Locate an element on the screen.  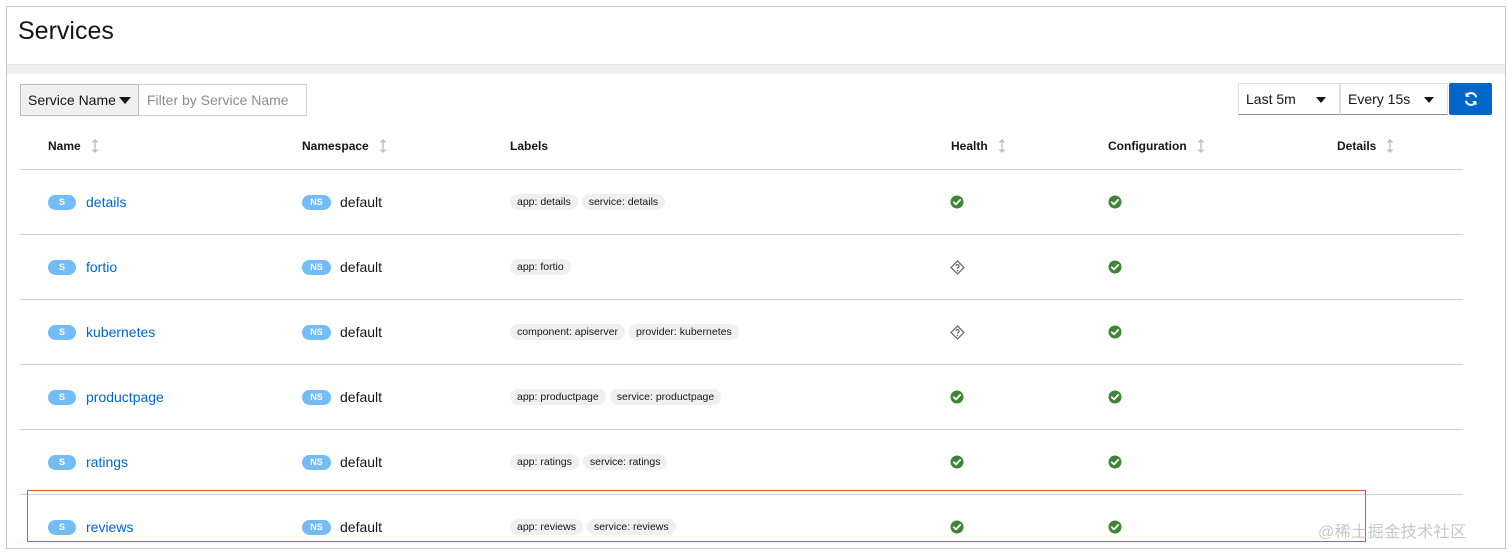
label-chip: component: apiserver is located at coordinates (567, 332).